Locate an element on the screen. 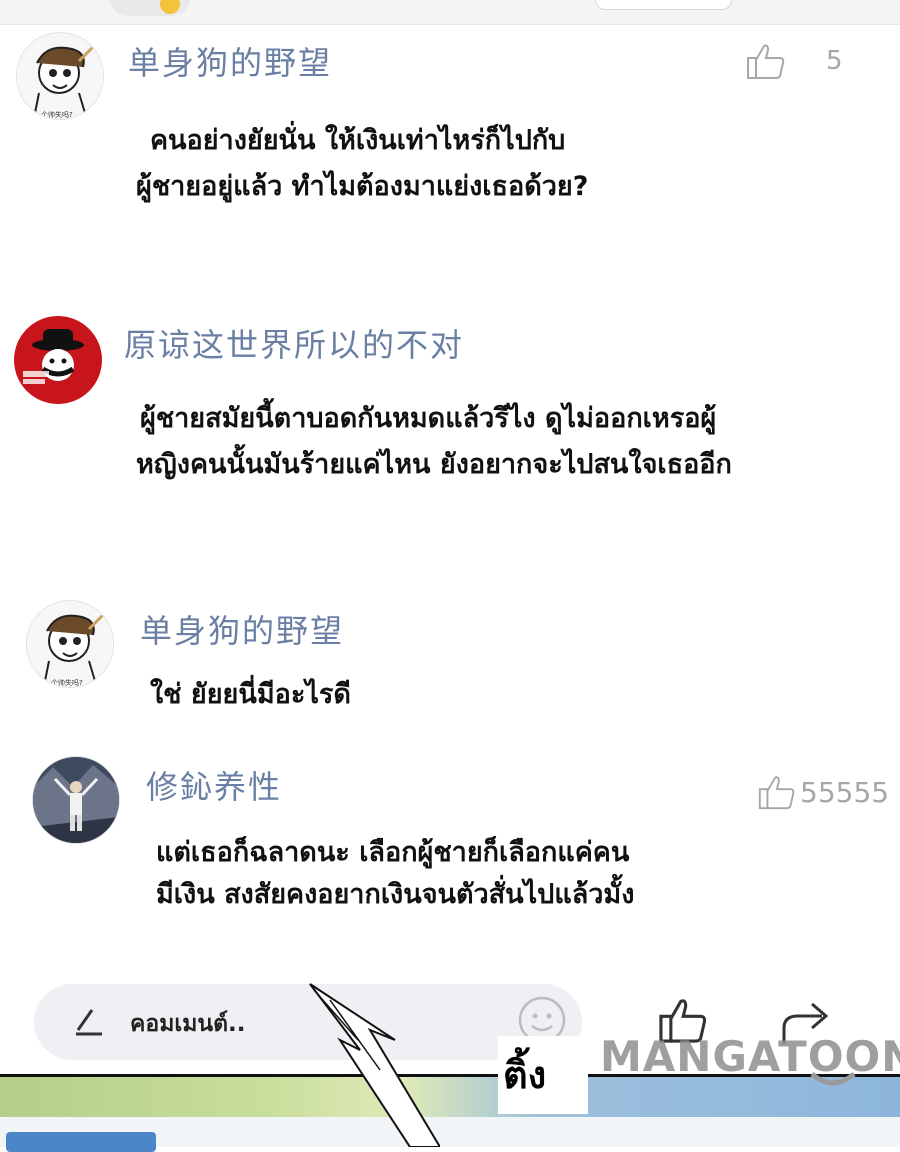 This screenshot has height=1152, width=900. sound-effect-text: ติ้ง is located at coordinates (525, 1075).